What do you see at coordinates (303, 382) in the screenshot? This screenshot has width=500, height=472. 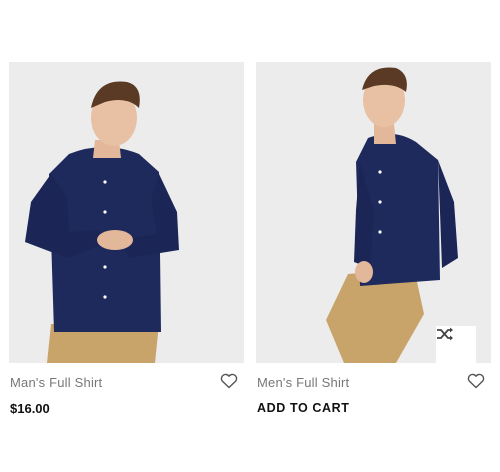 I see `product-title: Men's Full Shirt` at bounding box center [303, 382].